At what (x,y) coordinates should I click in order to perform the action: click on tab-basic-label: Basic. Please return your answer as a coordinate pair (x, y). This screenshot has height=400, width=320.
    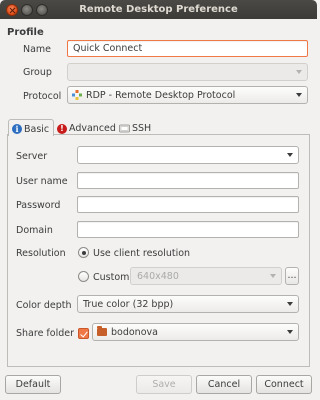
    Looking at the image, I should click on (37, 129).